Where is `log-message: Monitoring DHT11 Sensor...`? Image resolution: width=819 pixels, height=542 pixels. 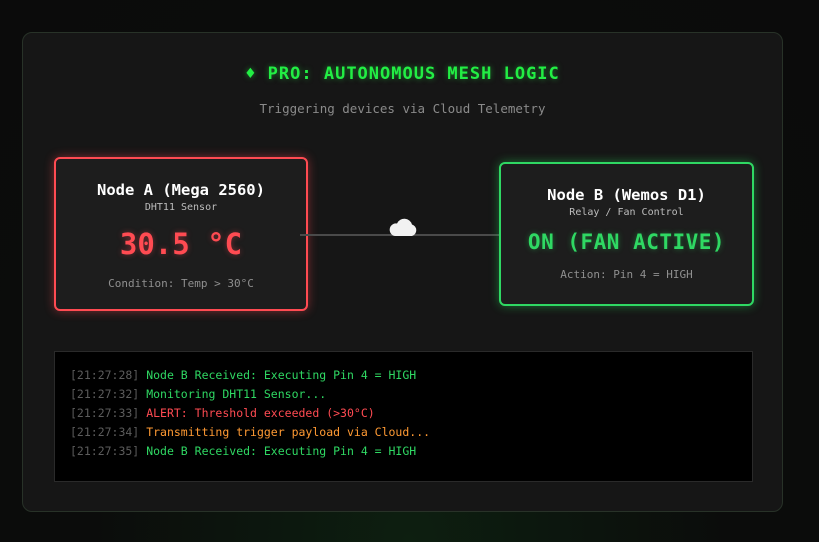 log-message: Monitoring DHT11 Sensor... is located at coordinates (236, 394).